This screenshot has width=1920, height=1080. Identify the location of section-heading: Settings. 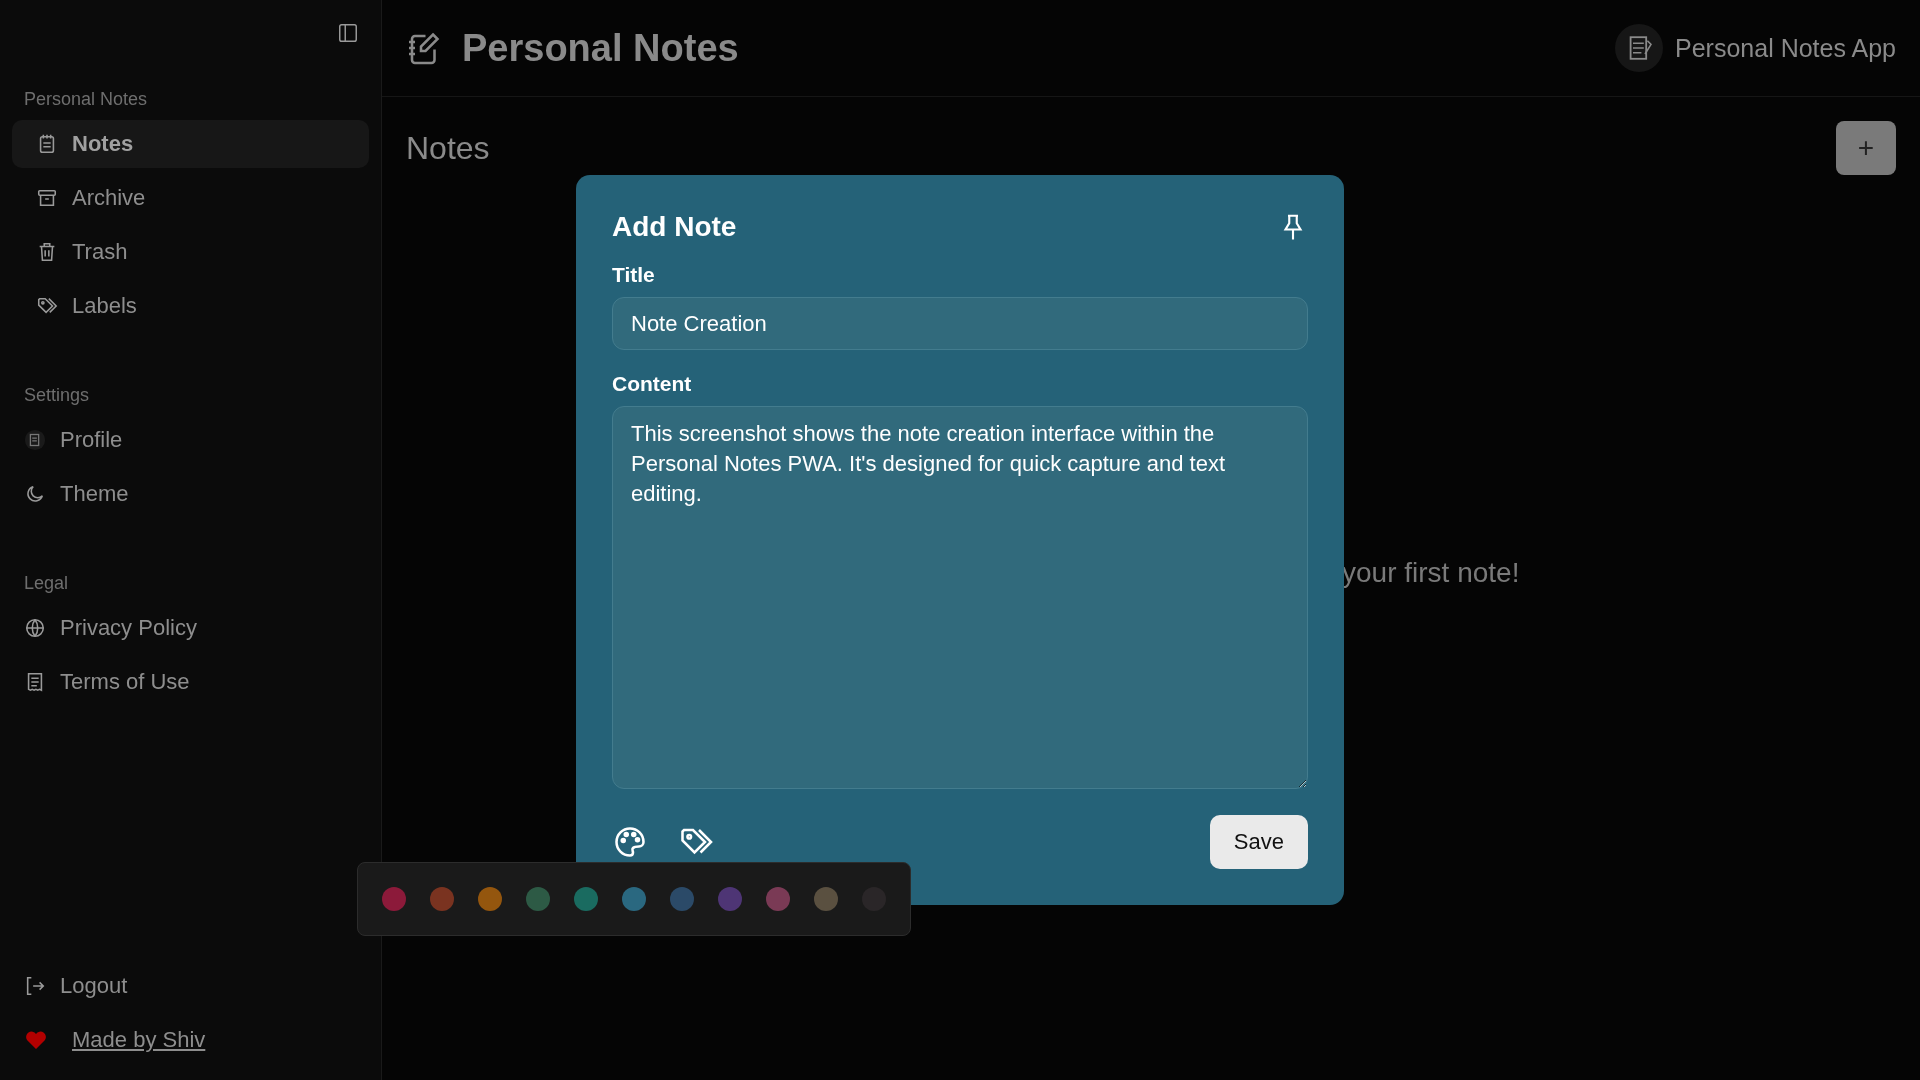
(57, 395).